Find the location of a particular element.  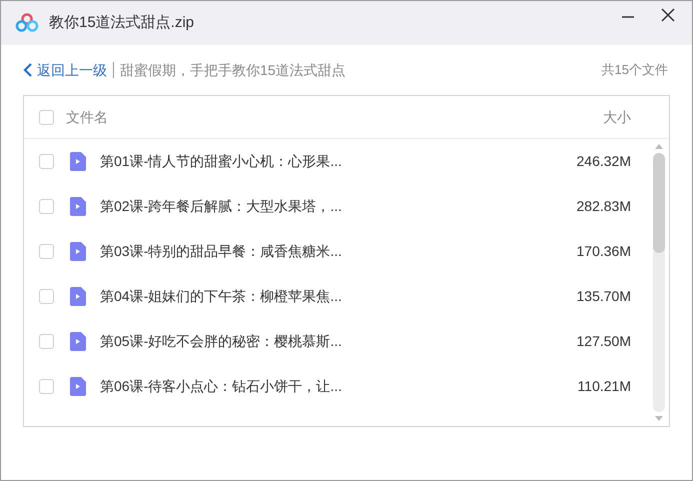

window-title: 教你15道法式甜点.zip is located at coordinates (121, 22).